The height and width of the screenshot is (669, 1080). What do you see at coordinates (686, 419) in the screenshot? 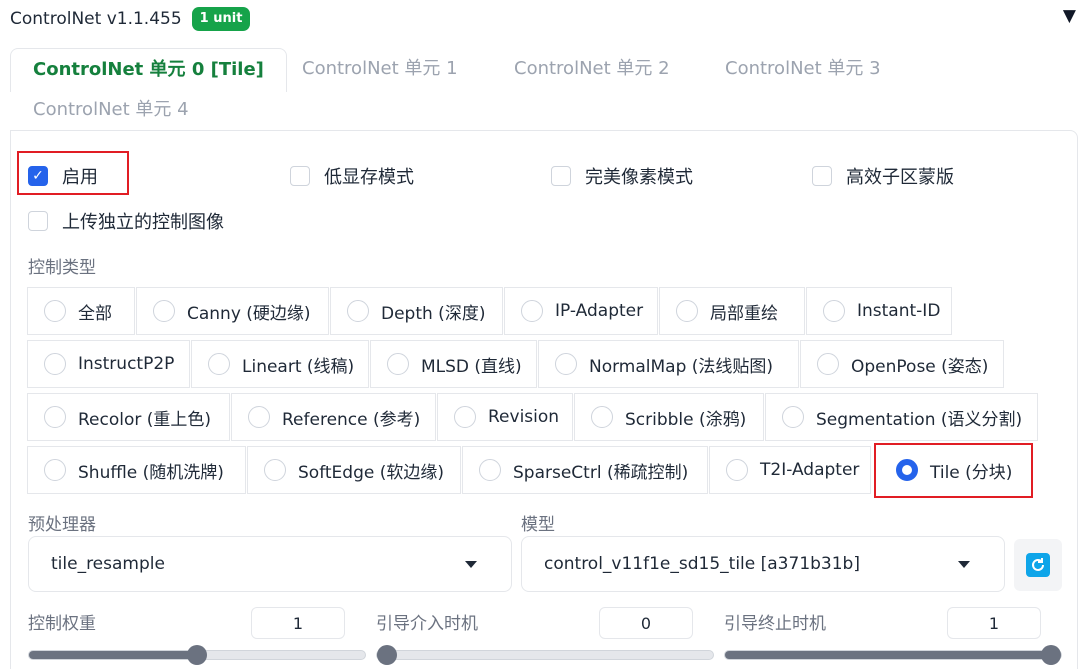
I see `radio-label: Scribble (涂鸦)` at bounding box center [686, 419].